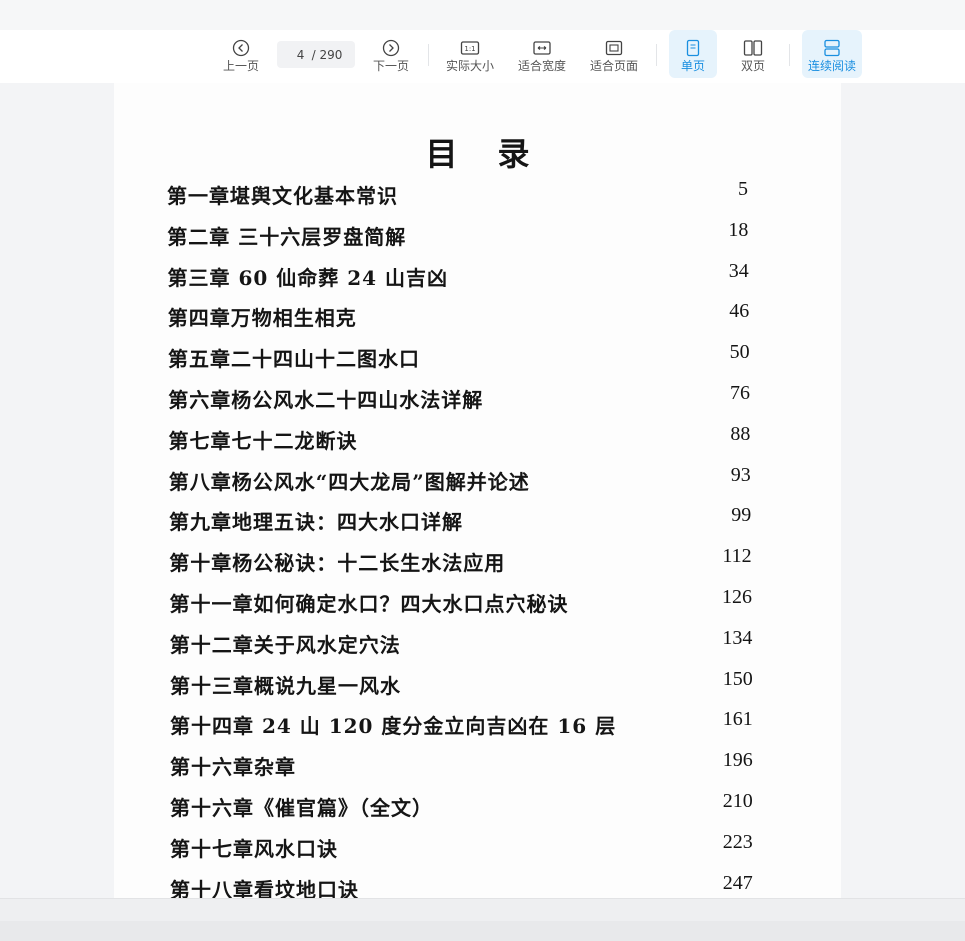 The height and width of the screenshot is (941, 965). What do you see at coordinates (316, 522) in the screenshot?
I see `toc-entry-title: 第九章地理五诀：四大水口详解` at bounding box center [316, 522].